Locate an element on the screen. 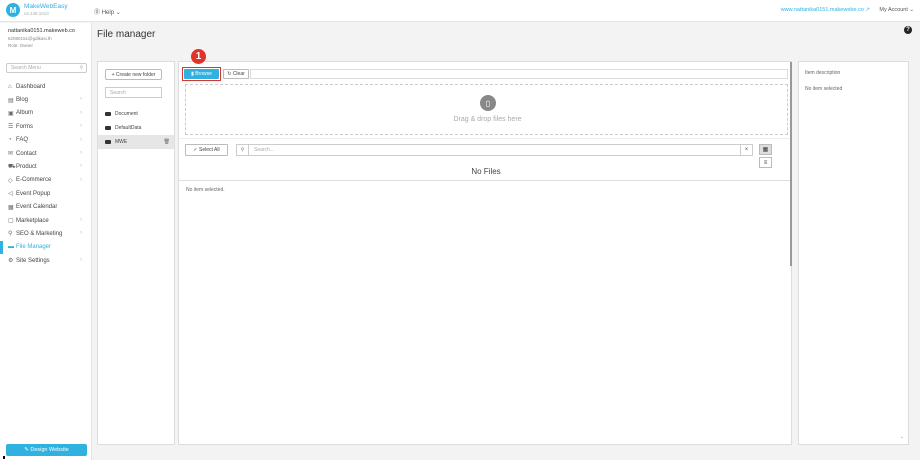  scrollbar is located at coordinates (791, 164).